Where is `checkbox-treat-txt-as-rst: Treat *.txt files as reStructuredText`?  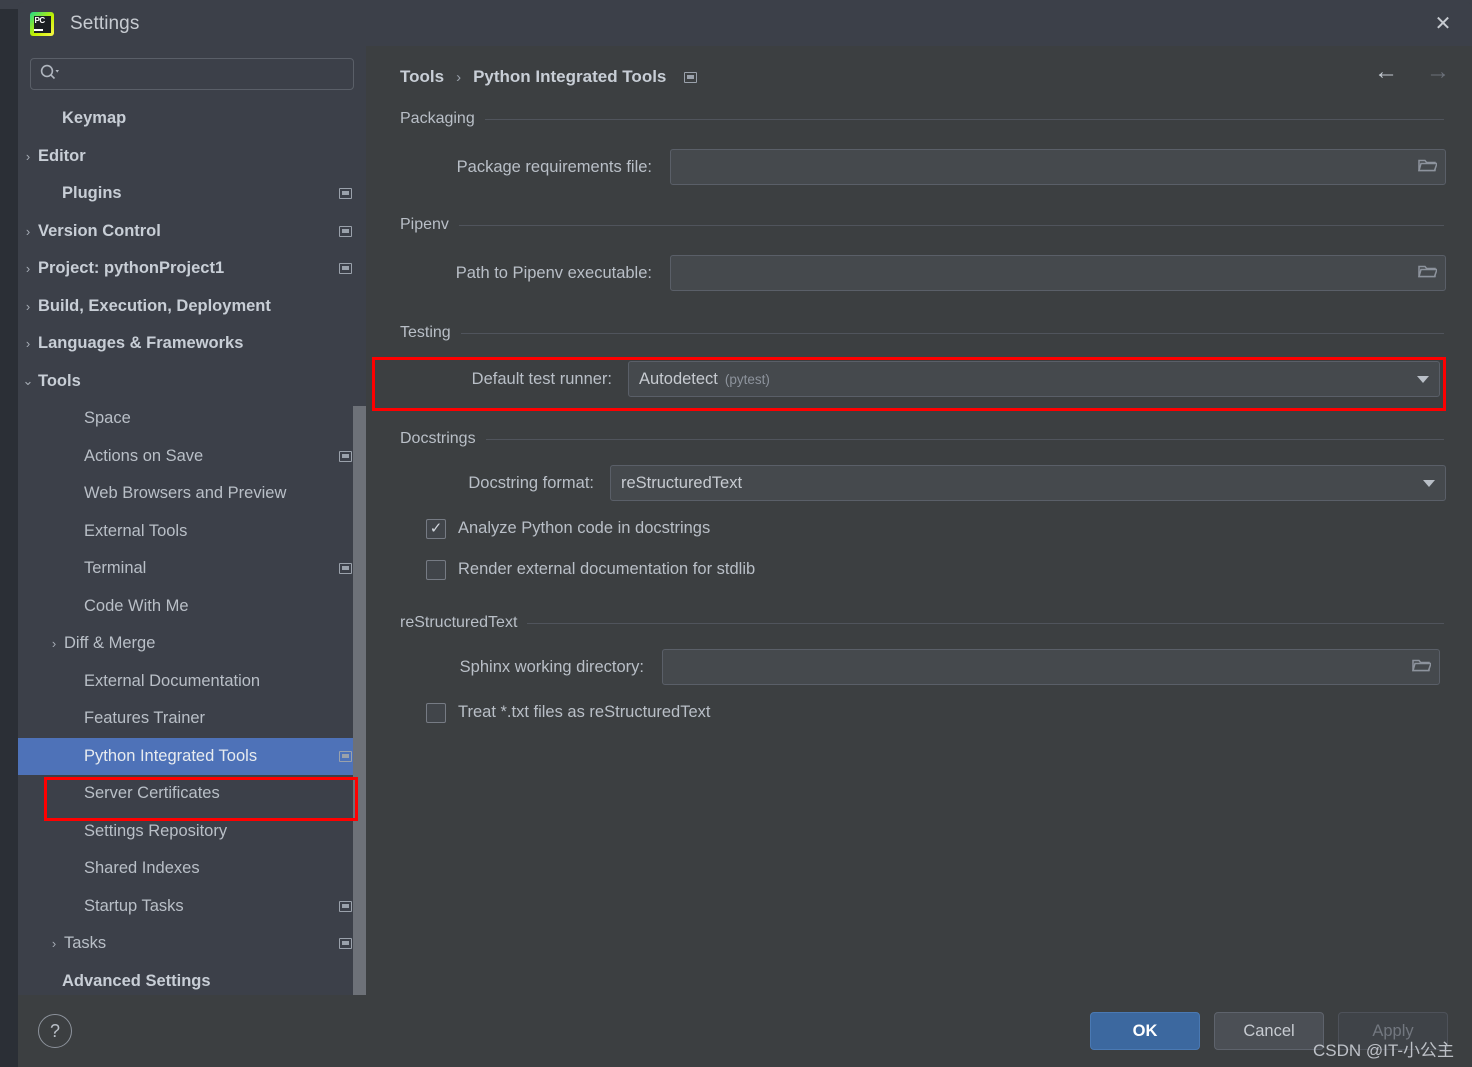 checkbox-treat-txt-as-rst: Treat *.txt files as reStructuredText is located at coordinates (920, 712).